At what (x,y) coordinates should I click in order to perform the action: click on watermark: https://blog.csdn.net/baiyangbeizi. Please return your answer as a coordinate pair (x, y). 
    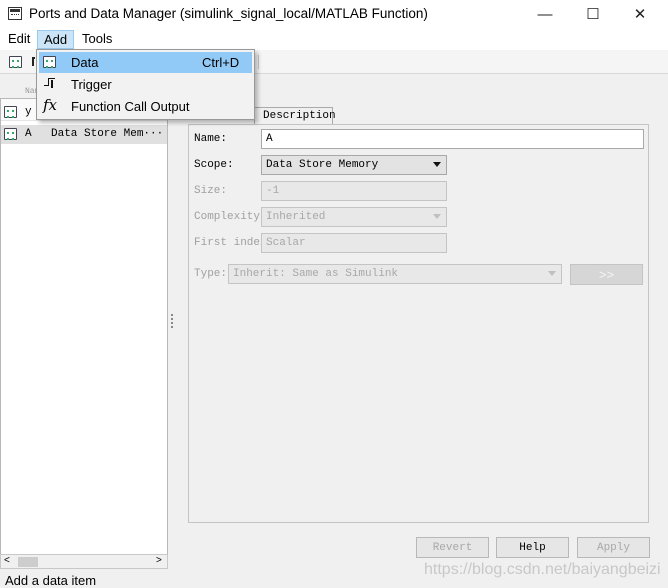
    Looking at the image, I should click on (542, 569).